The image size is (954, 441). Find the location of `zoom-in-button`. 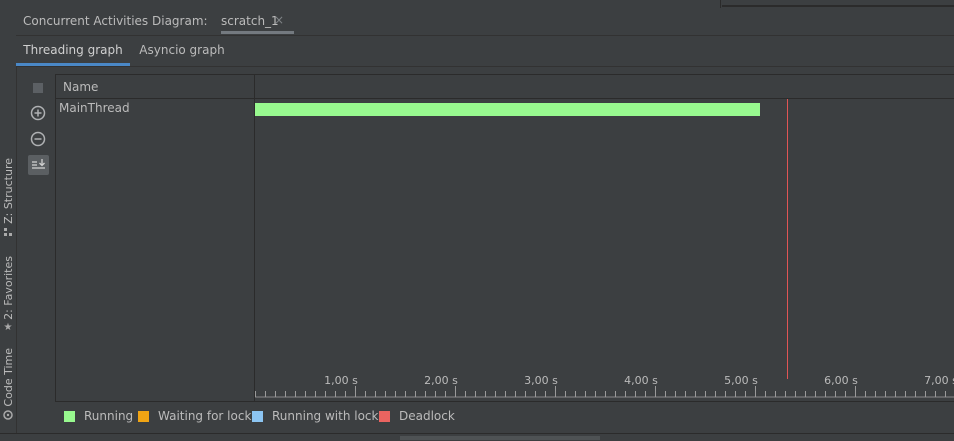

zoom-in-button is located at coordinates (38, 113).